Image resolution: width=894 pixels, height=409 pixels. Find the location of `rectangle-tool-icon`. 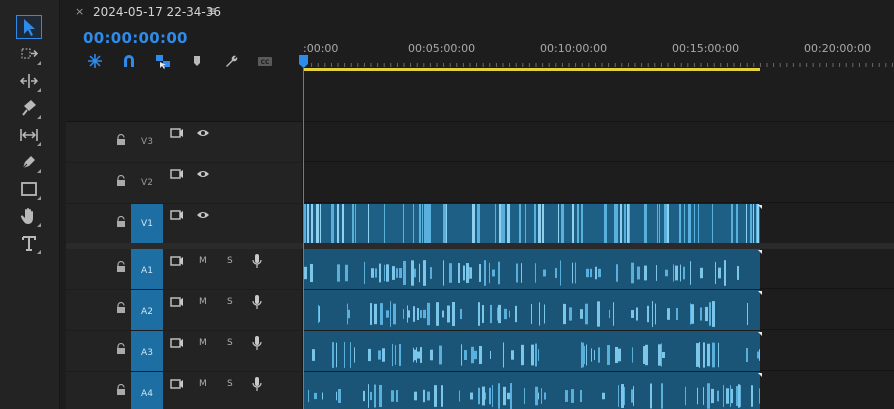

rectangle-tool-icon is located at coordinates (29, 189).